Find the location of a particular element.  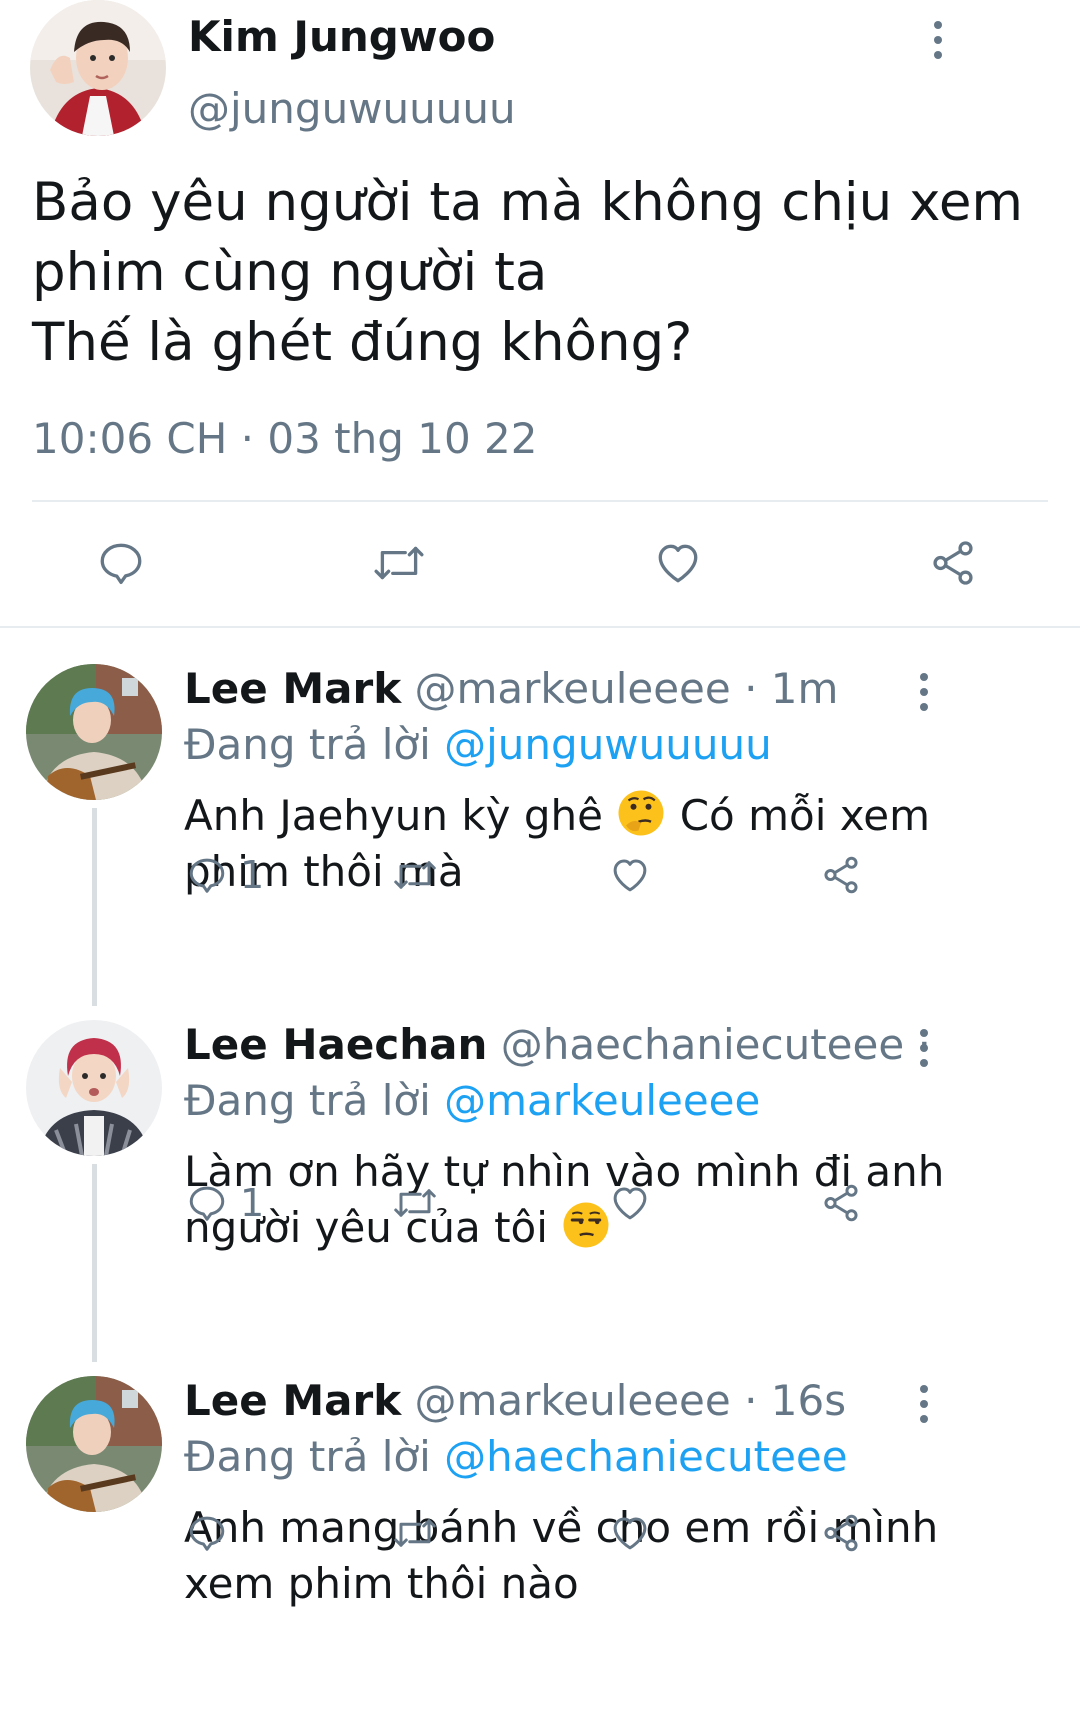

author-handle: @junguwuuuuu is located at coordinates (352, 108).